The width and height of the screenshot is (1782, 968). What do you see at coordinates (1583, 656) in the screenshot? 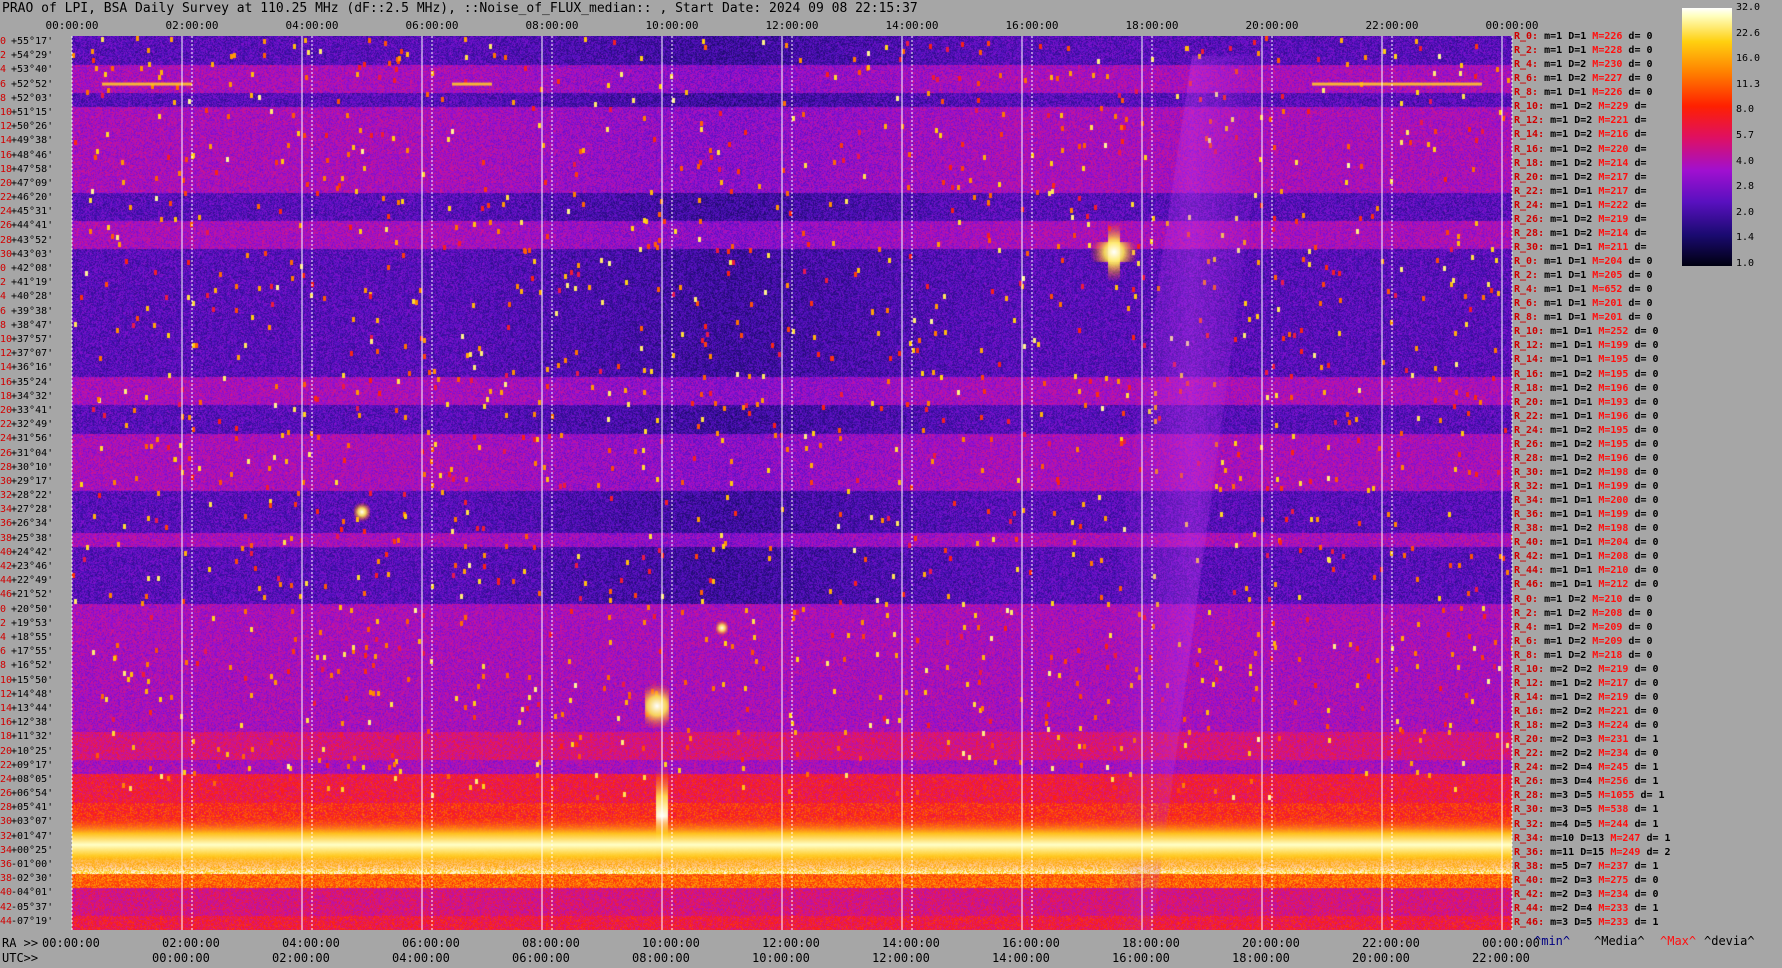
I see `stats-row: R_8: m=1 D=2 M=218 d= 0` at bounding box center [1583, 656].